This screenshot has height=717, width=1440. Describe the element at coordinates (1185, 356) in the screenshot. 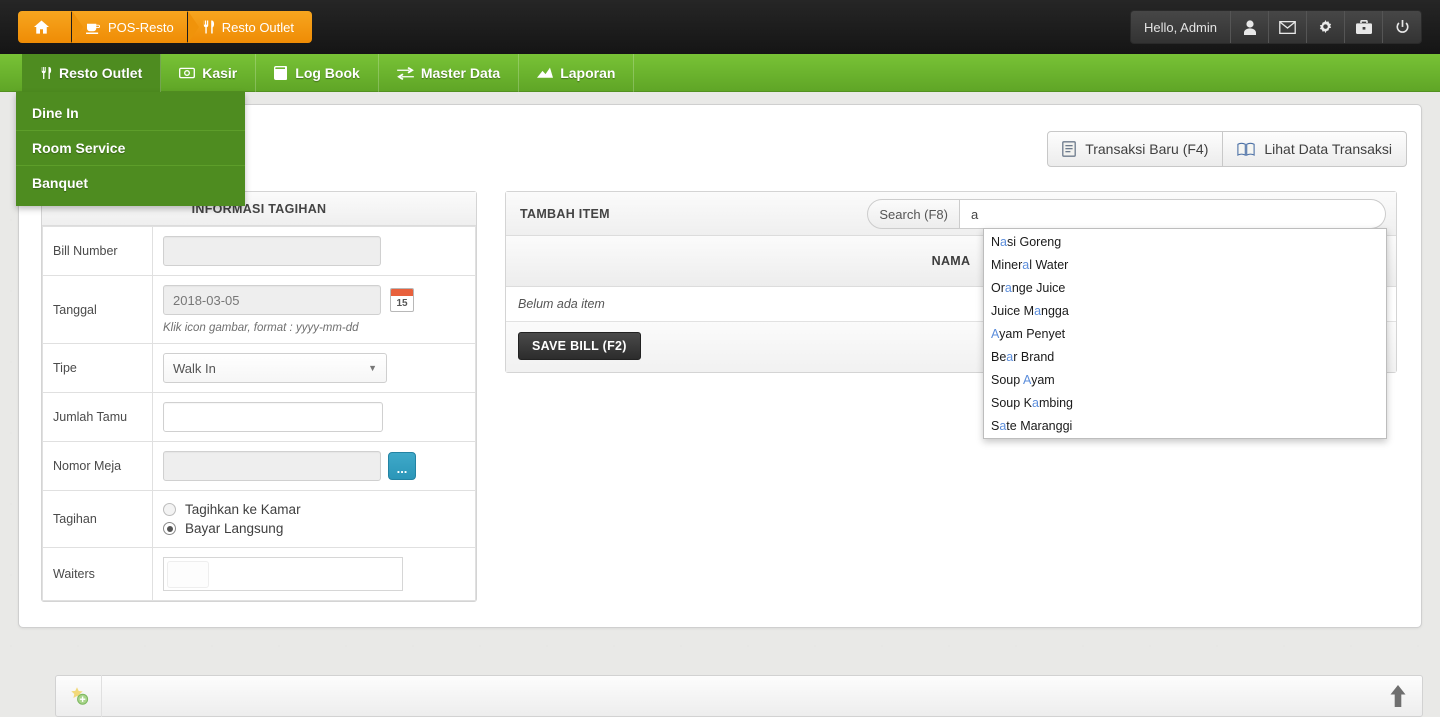

I see `autocomplete-item: Bear Brand` at that location.